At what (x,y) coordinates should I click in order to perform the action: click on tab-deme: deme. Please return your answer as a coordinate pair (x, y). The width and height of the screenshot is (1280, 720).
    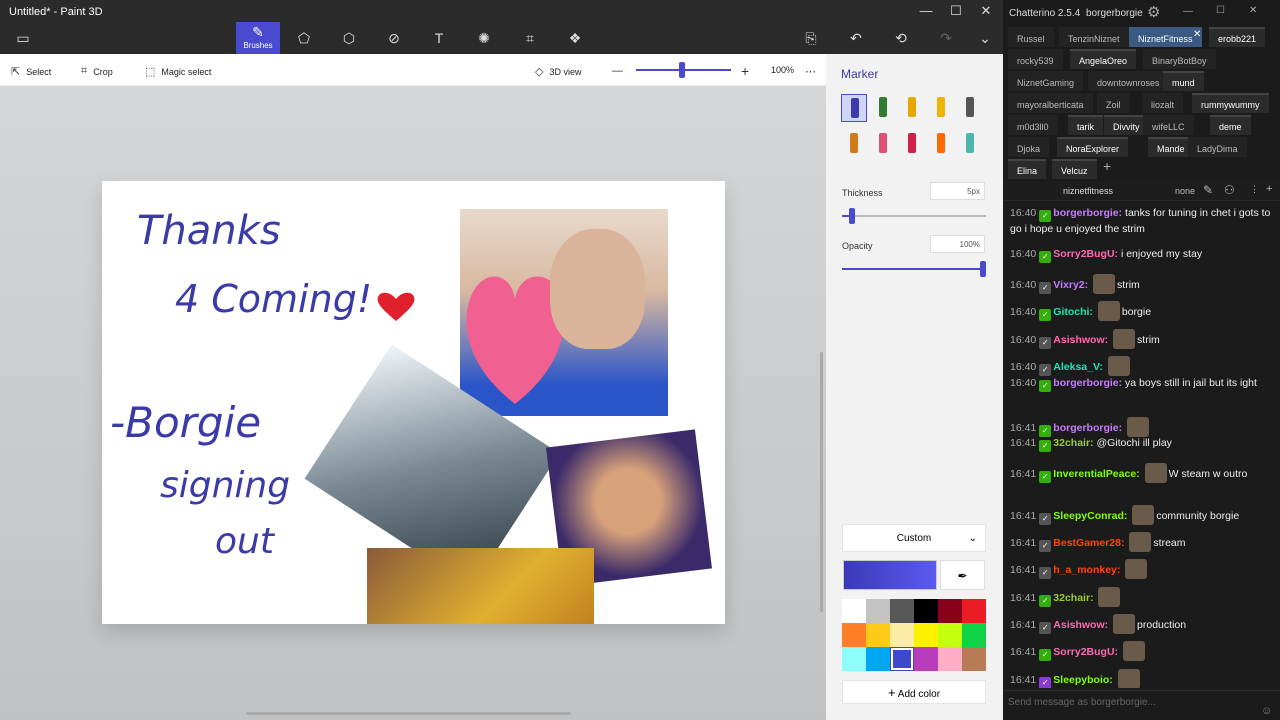
    Looking at the image, I should click on (1230, 125).